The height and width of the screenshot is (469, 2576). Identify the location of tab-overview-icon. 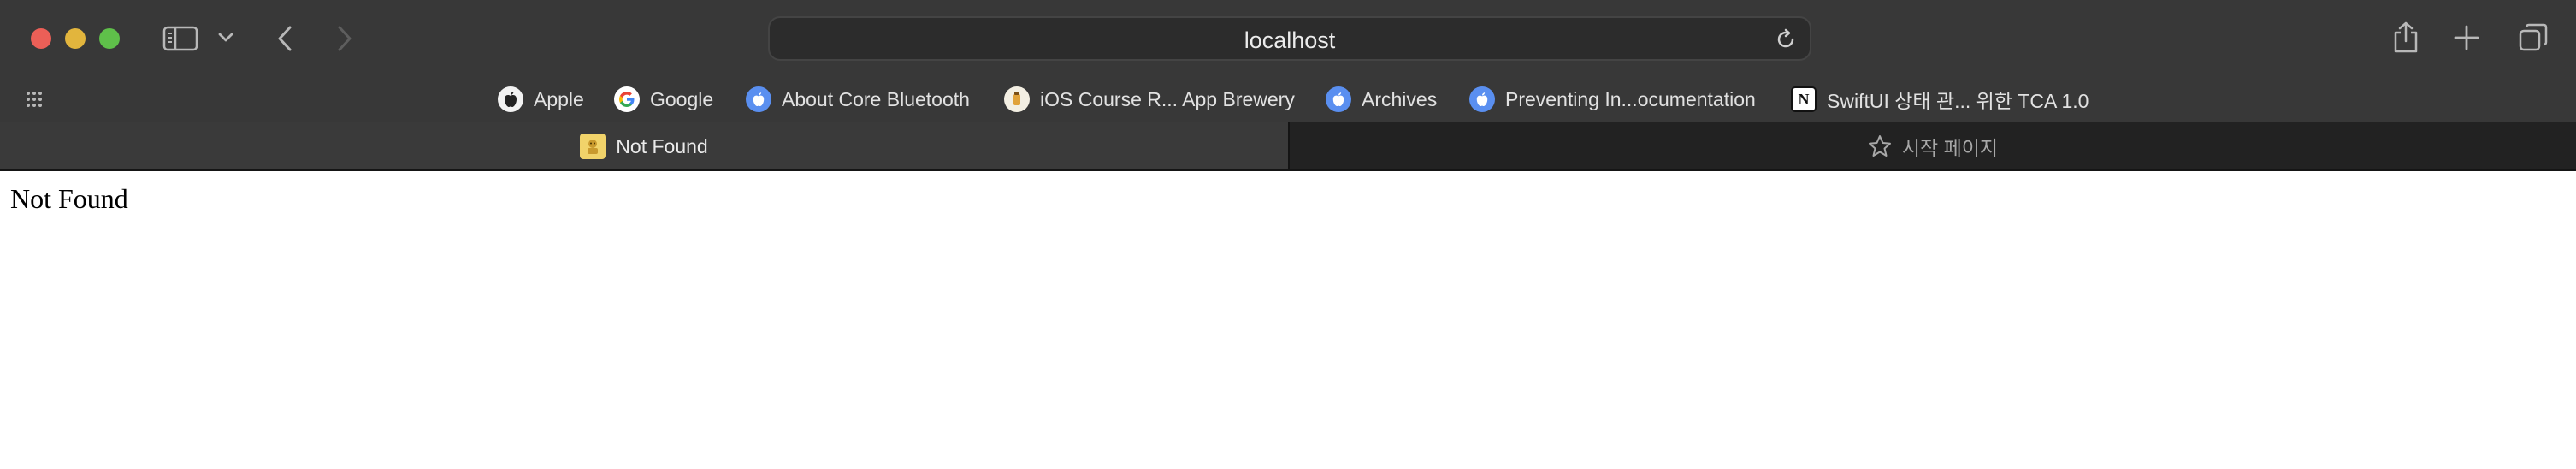
(2533, 37).